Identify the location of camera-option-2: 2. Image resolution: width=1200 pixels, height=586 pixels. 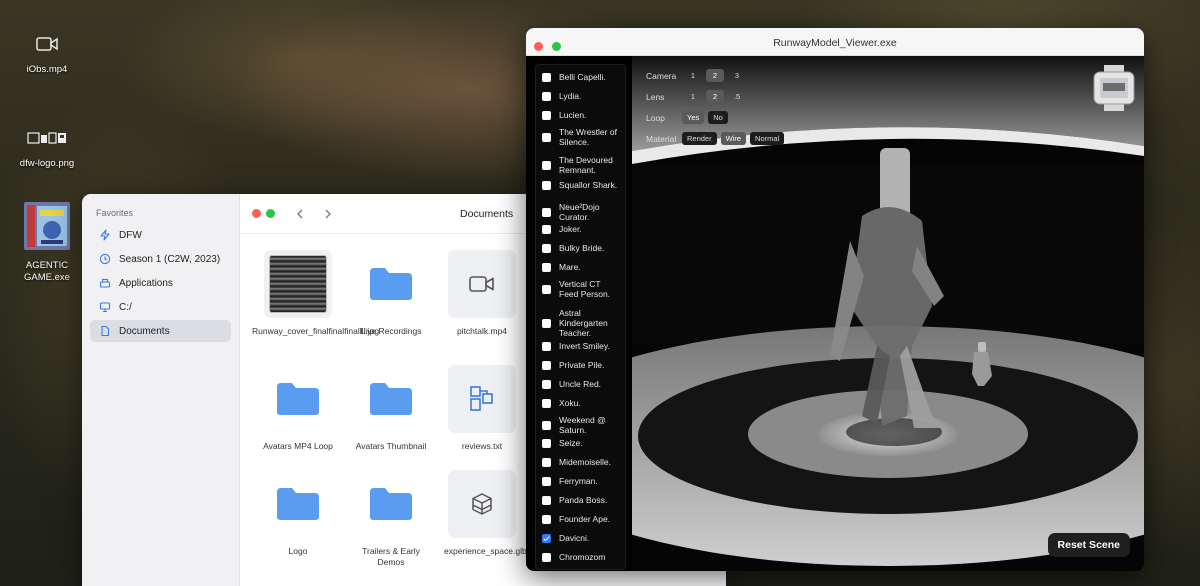
(715, 75).